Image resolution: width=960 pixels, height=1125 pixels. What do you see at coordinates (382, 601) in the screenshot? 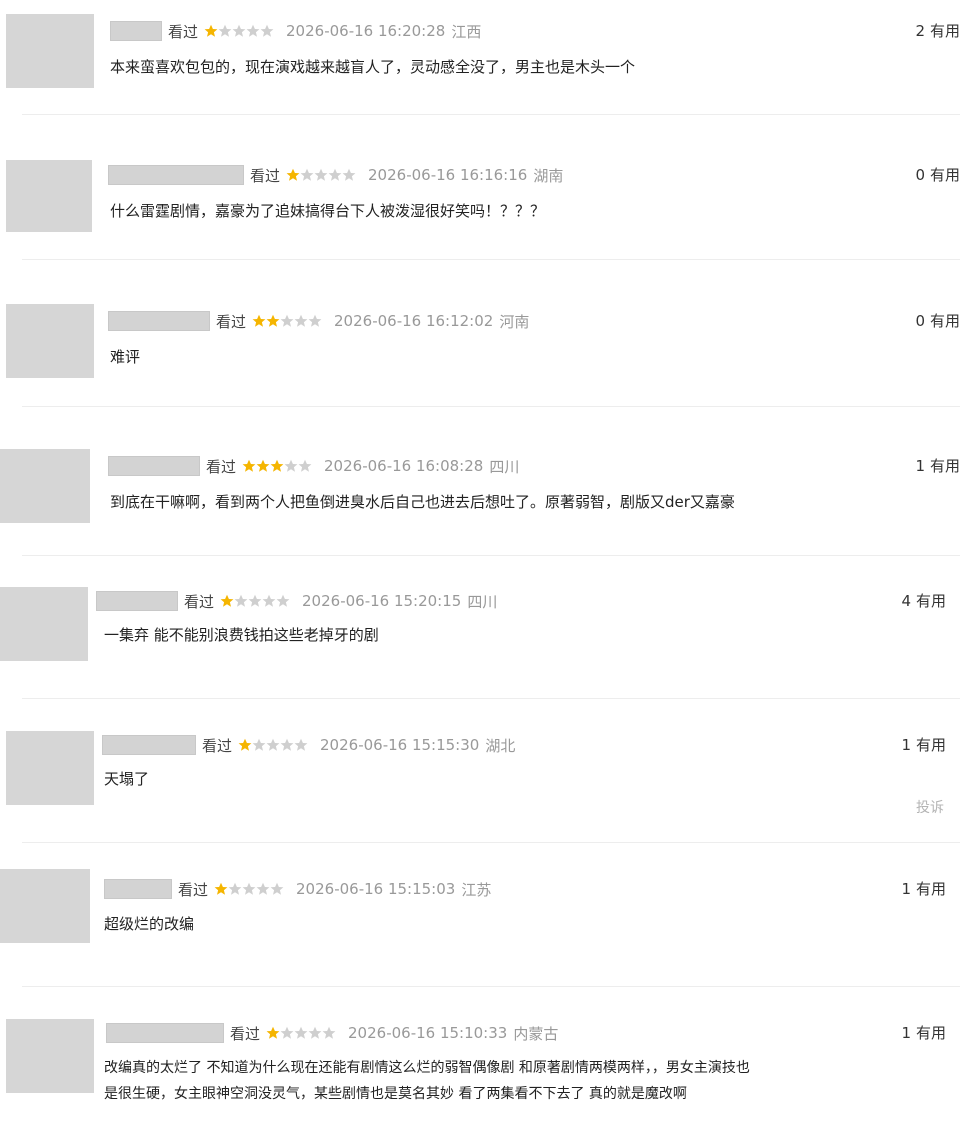
I see `comment-time: 2026-06-16 15:20:15` at bounding box center [382, 601].